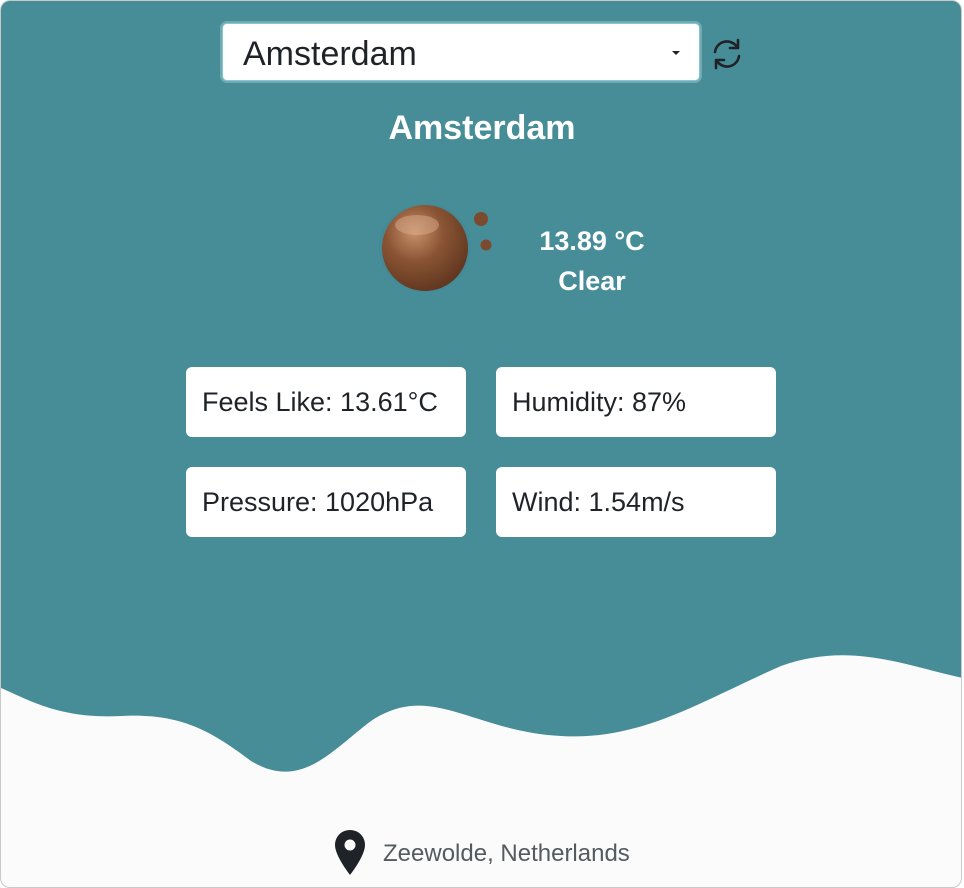 The width and height of the screenshot is (964, 888). What do you see at coordinates (592, 281) in the screenshot?
I see `weather-condition: Clear` at bounding box center [592, 281].